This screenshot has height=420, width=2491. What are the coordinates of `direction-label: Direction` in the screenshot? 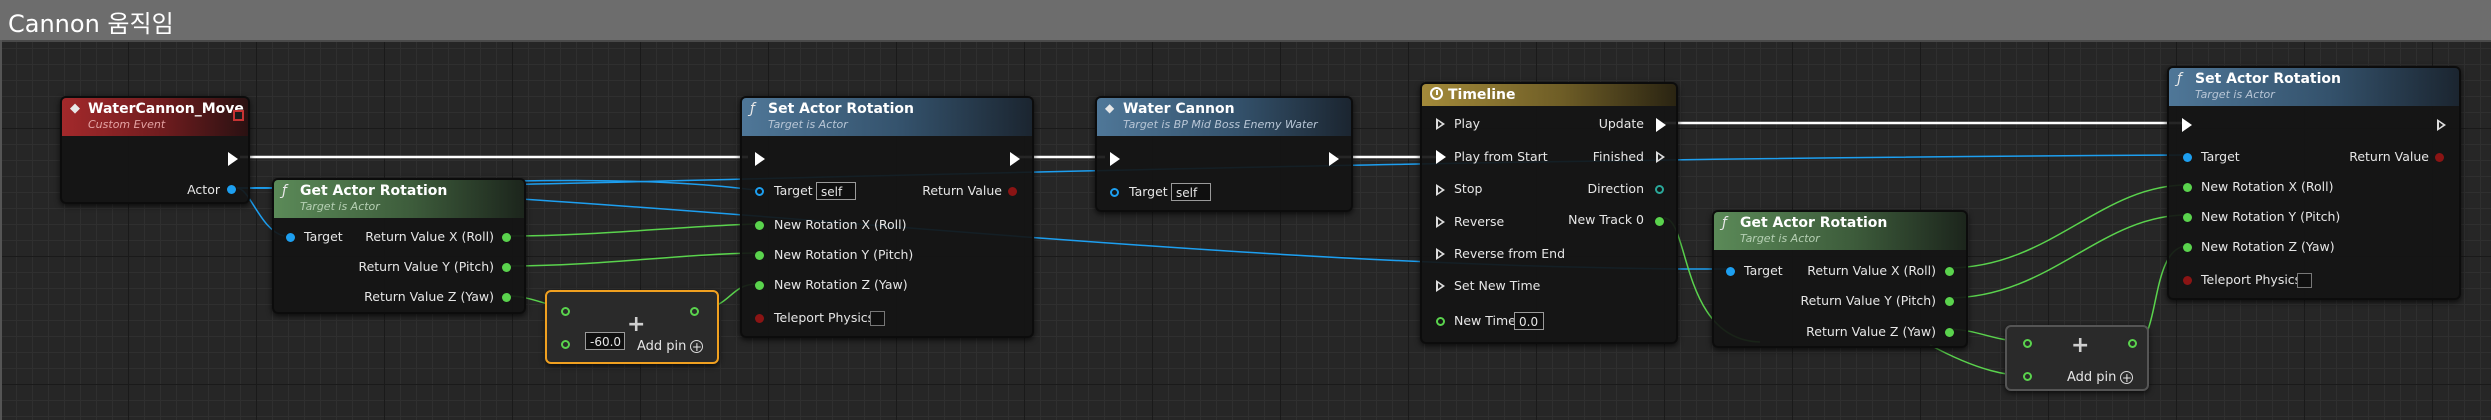 It's located at (1615, 188).